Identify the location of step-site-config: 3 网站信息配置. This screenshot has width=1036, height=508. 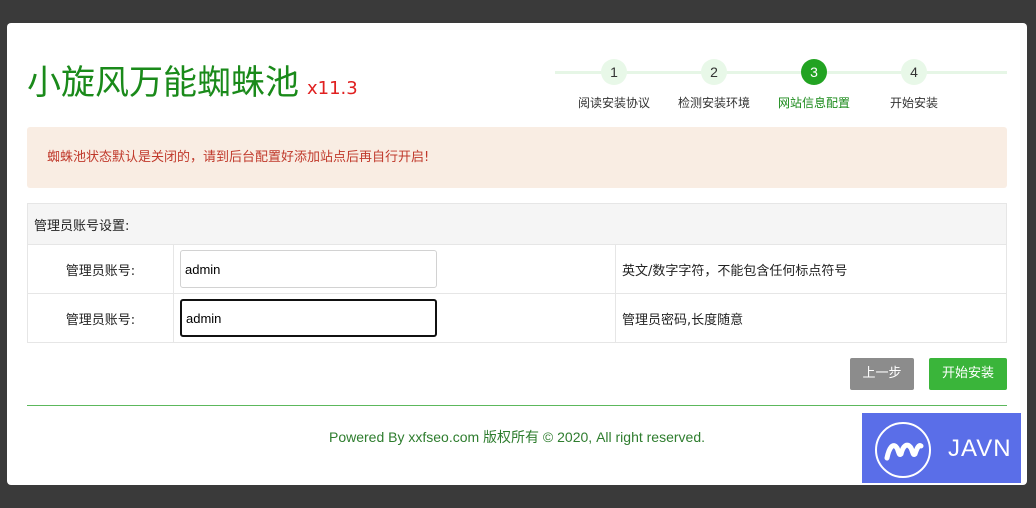
(814, 85).